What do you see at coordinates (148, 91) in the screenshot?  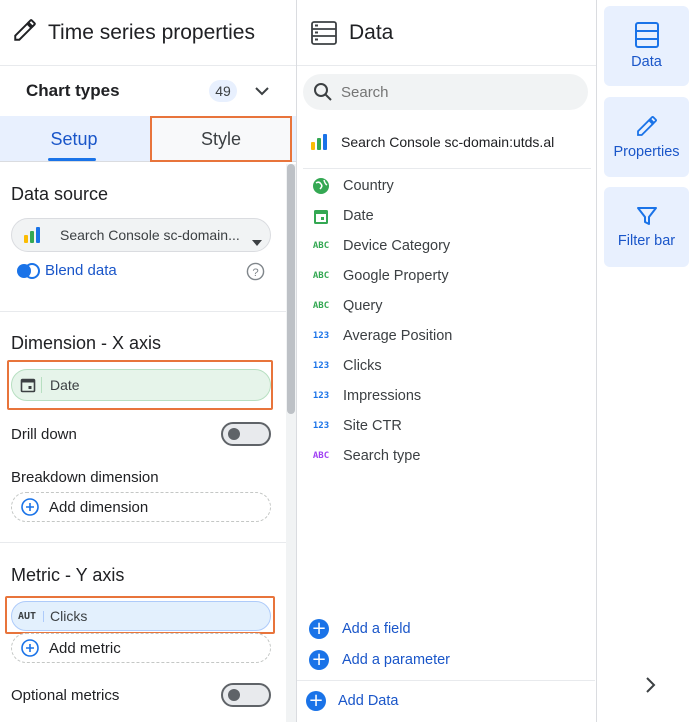 I see `chart-types-selector: Chart types 49` at bounding box center [148, 91].